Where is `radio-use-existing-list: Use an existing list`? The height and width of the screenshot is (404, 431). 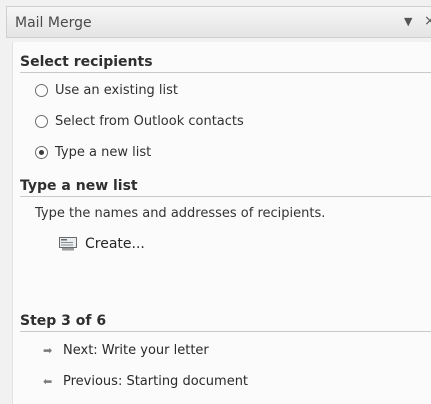
radio-use-existing-list: Use an existing list is located at coordinates (106, 90).